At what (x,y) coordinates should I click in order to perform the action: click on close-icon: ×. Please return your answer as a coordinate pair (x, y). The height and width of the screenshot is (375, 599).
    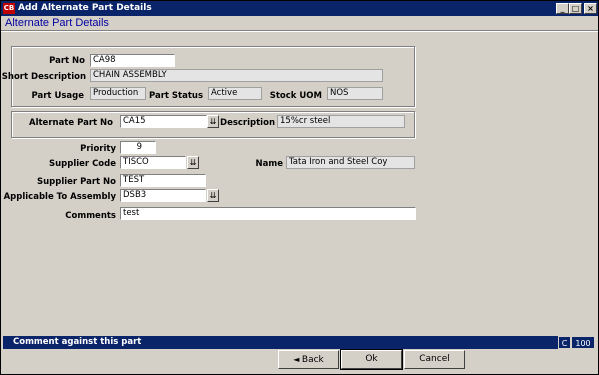
    Looking at the image, I should click on (590, 8).